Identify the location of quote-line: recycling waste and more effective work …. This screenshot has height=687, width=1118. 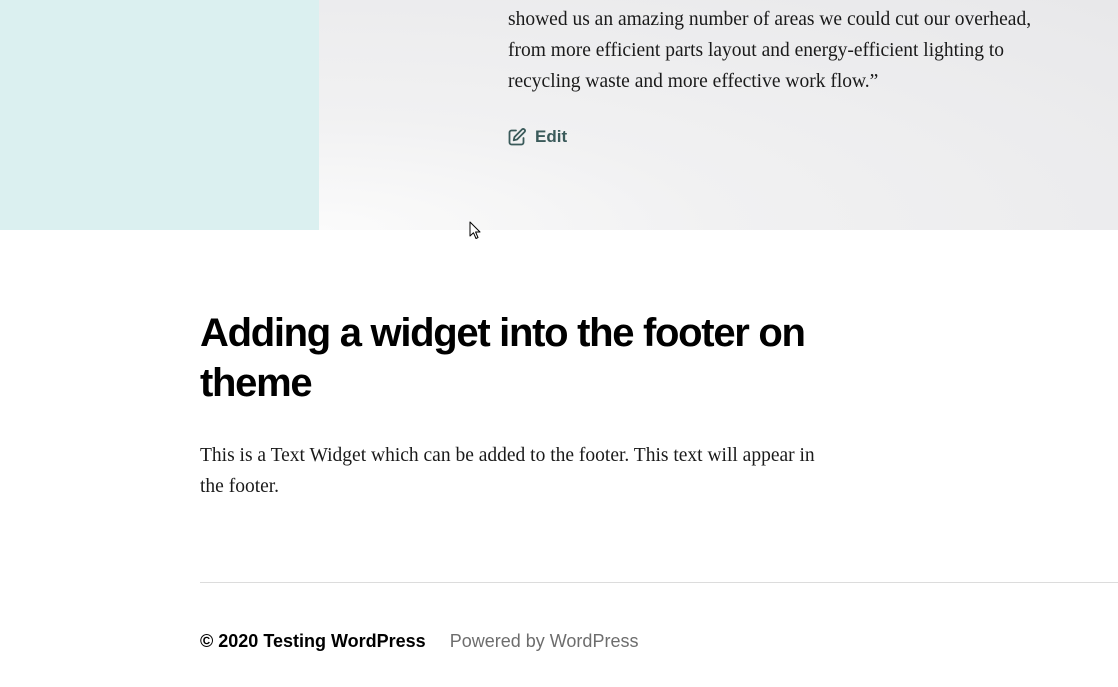
(693, 81).